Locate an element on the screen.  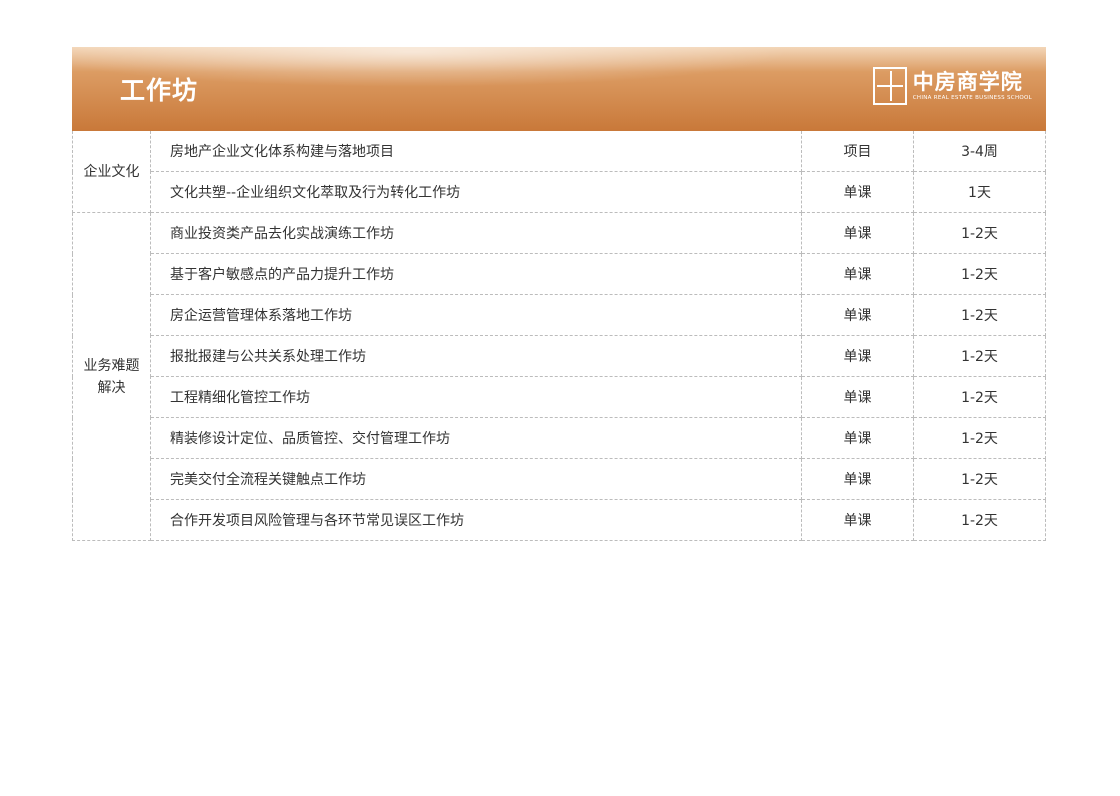
table-row: 房企运营管理体系落地工作坊 单课 1-2天 is located at coordinates (559, 315).